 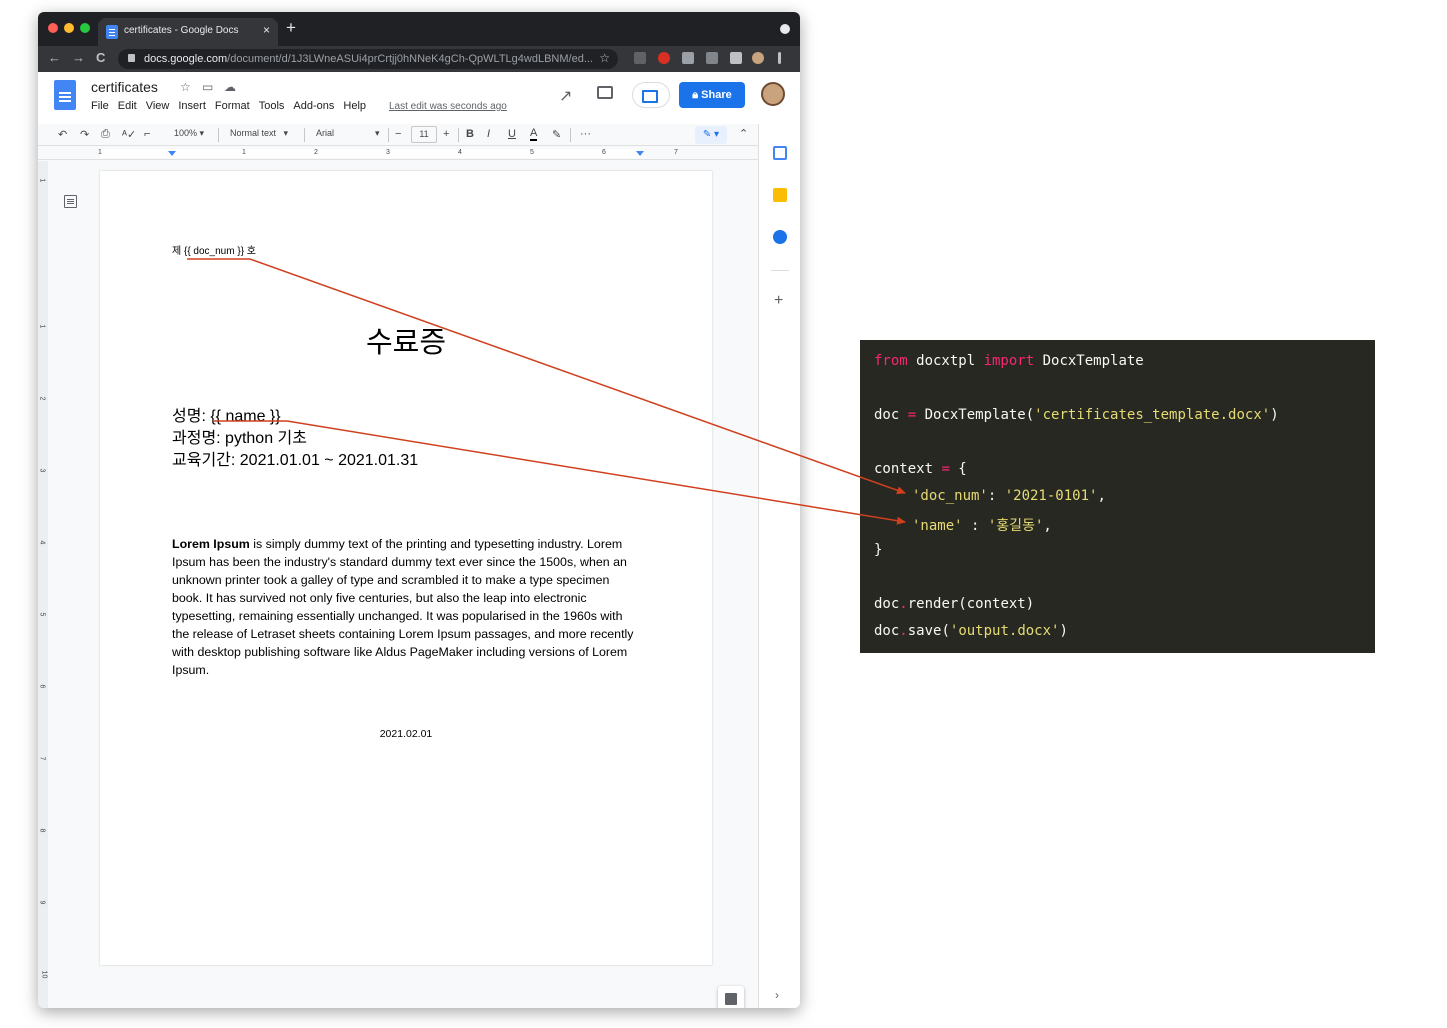 What do you see at coordinates (62, 134) in the screenshot?
I see `undo-icon: ↶` at bounding box center [62, 134].